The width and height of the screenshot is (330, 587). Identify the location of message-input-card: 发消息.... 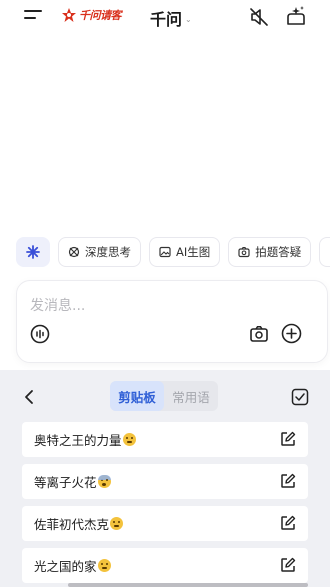
(172, 321).